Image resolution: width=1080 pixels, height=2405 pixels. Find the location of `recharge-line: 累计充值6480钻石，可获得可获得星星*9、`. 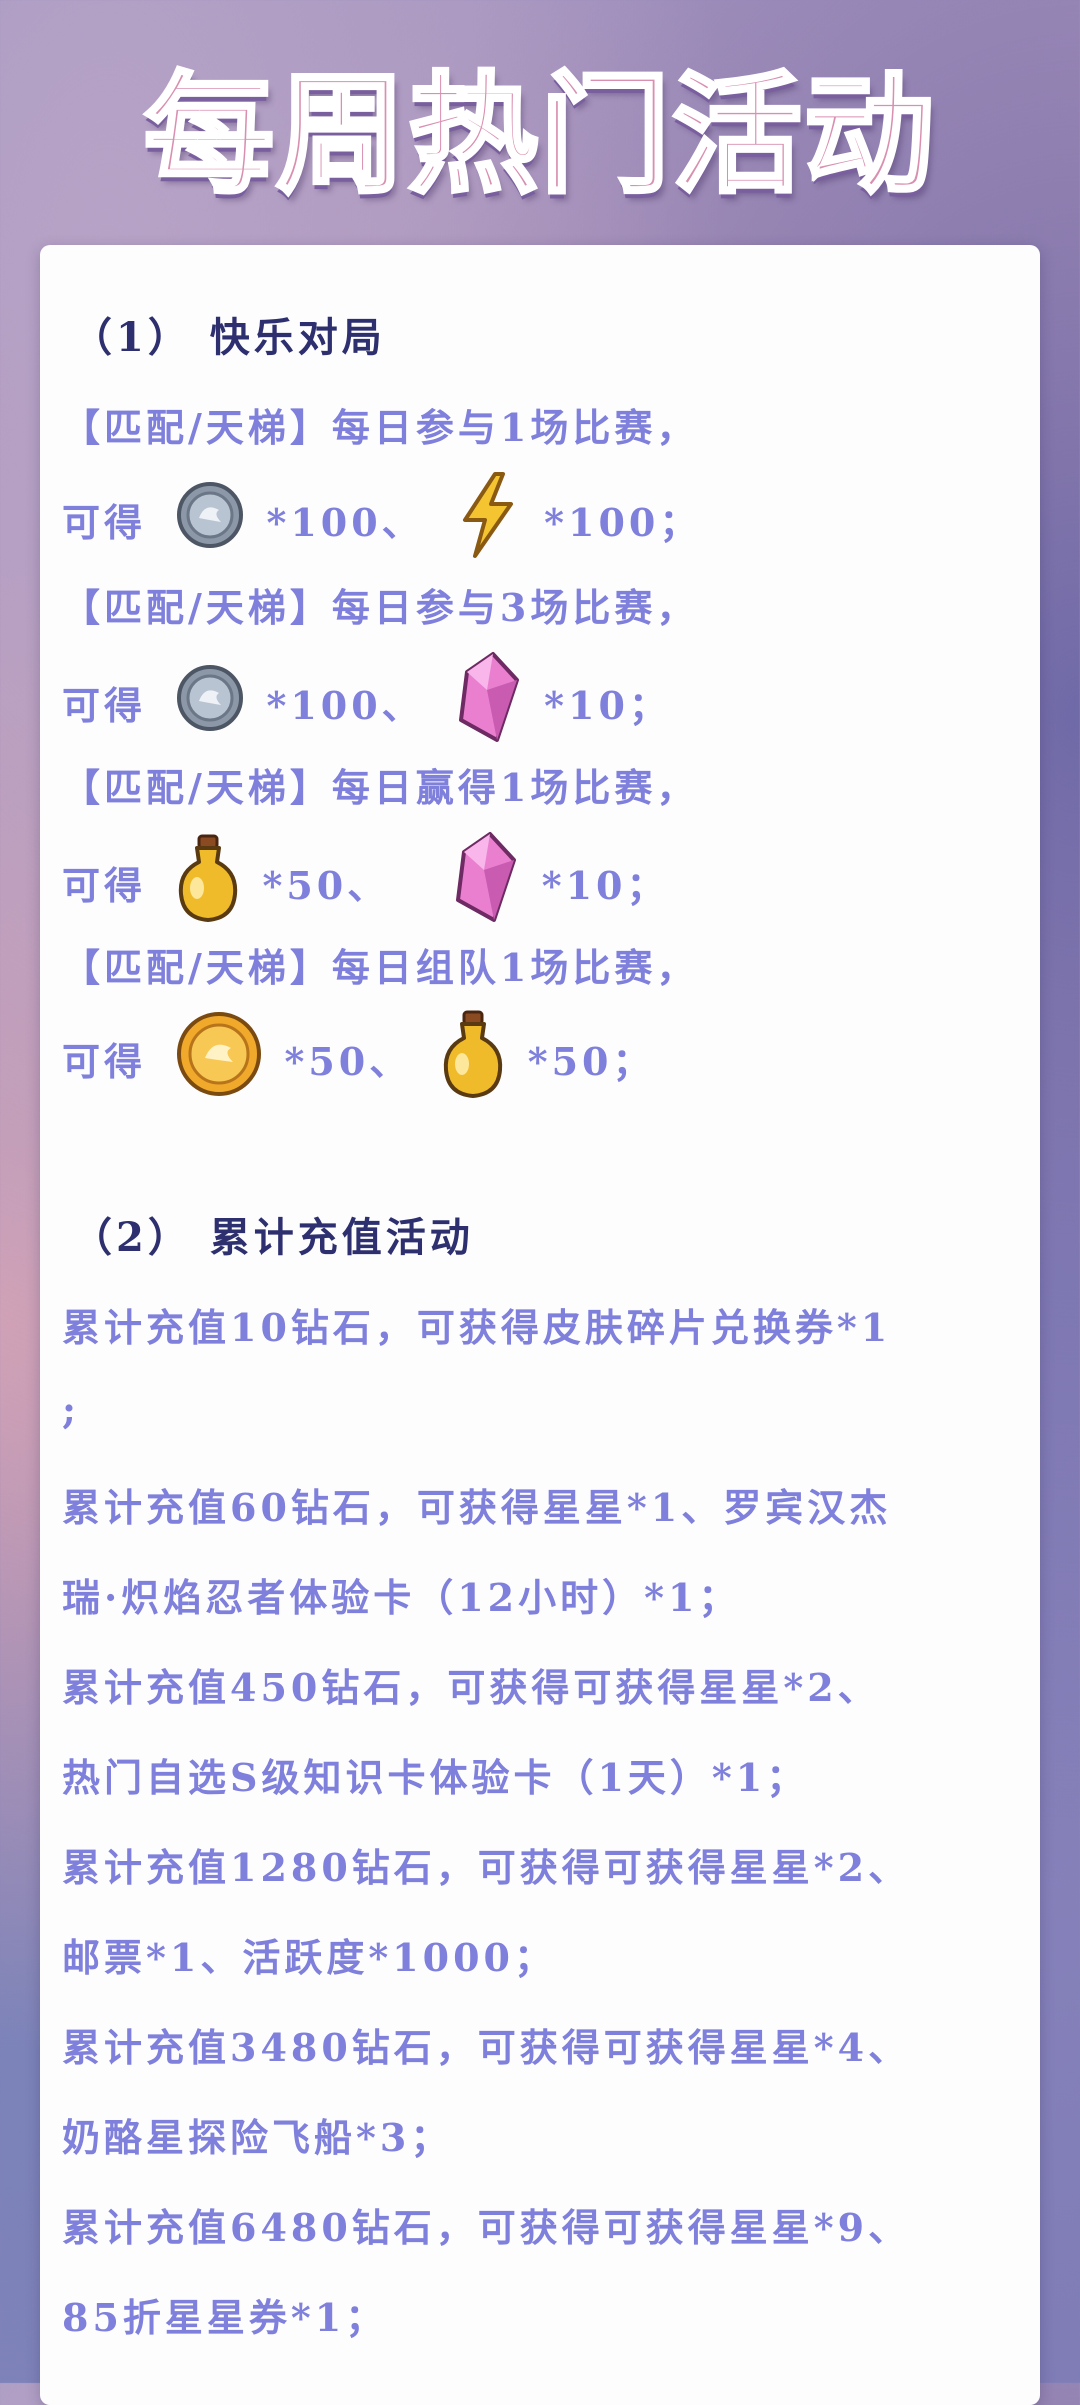

recharge-line: 累计充值6480钻石，可获得可获得星星*9、 is located at coordinates (486, 2227).